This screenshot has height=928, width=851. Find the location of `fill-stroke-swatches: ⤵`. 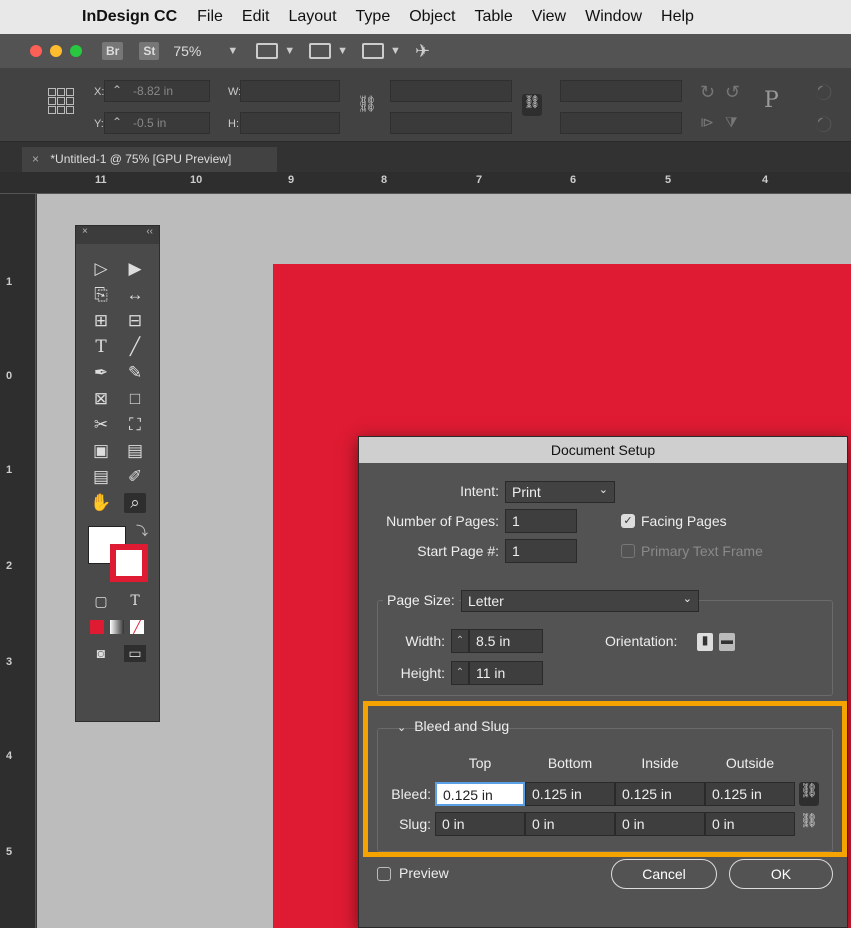

fill-stroke-swatches: ⤵ is located at coordinates (123, 552).